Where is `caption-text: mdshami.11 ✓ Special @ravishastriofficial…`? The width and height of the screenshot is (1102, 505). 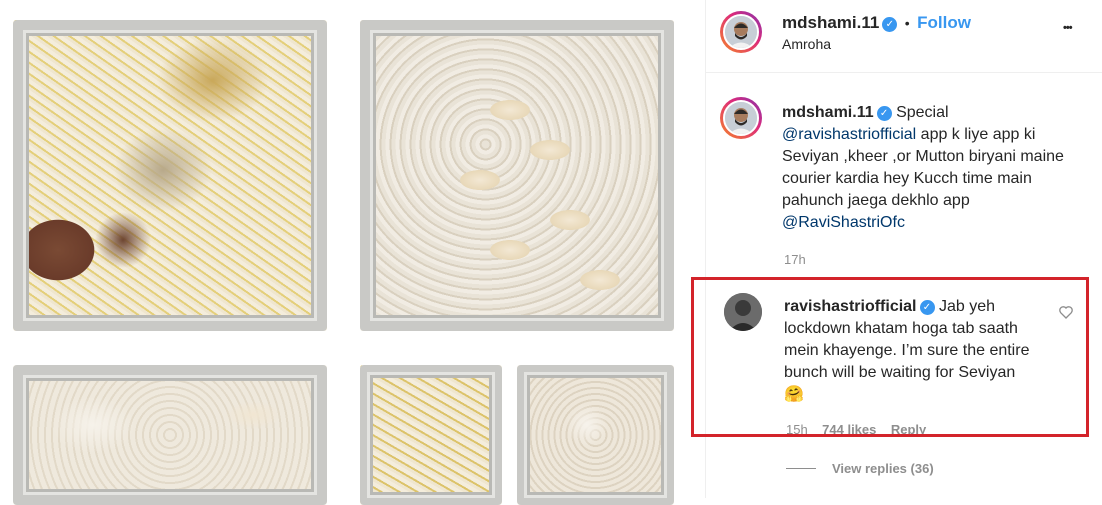 caption-text: mdshami.11 ✓ Special @ravishastriofficial… is located at coordinates (932, 168).